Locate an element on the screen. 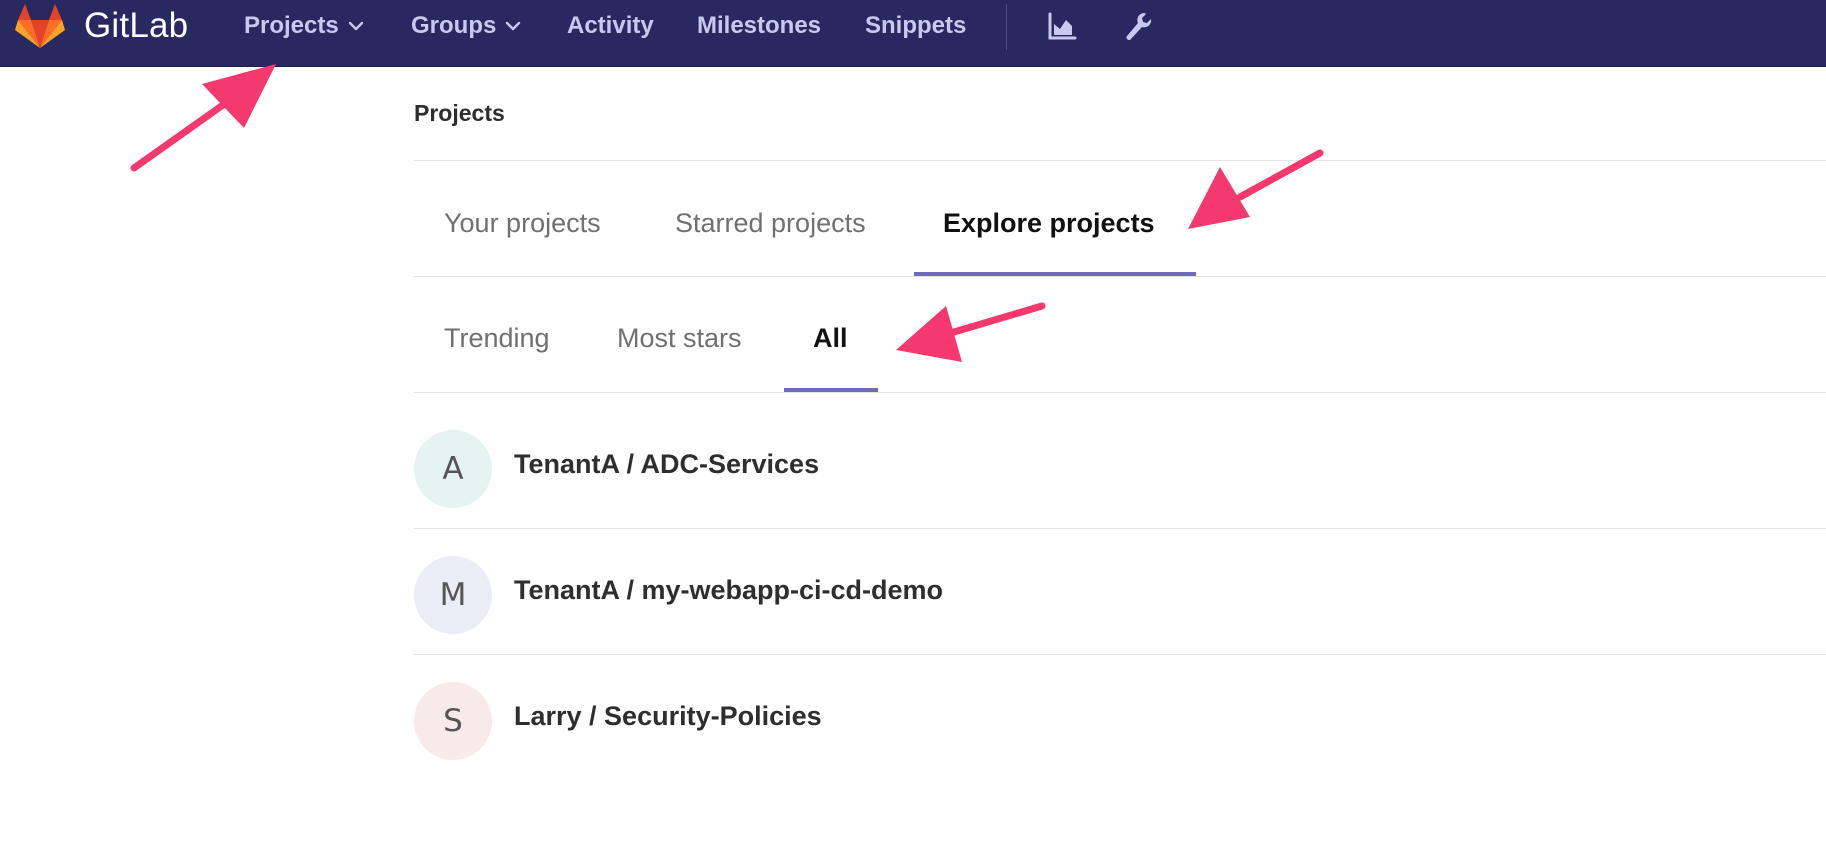 This screenshot has width=1826, height=850. project-avatar: M is located at coordinates (453, 595).